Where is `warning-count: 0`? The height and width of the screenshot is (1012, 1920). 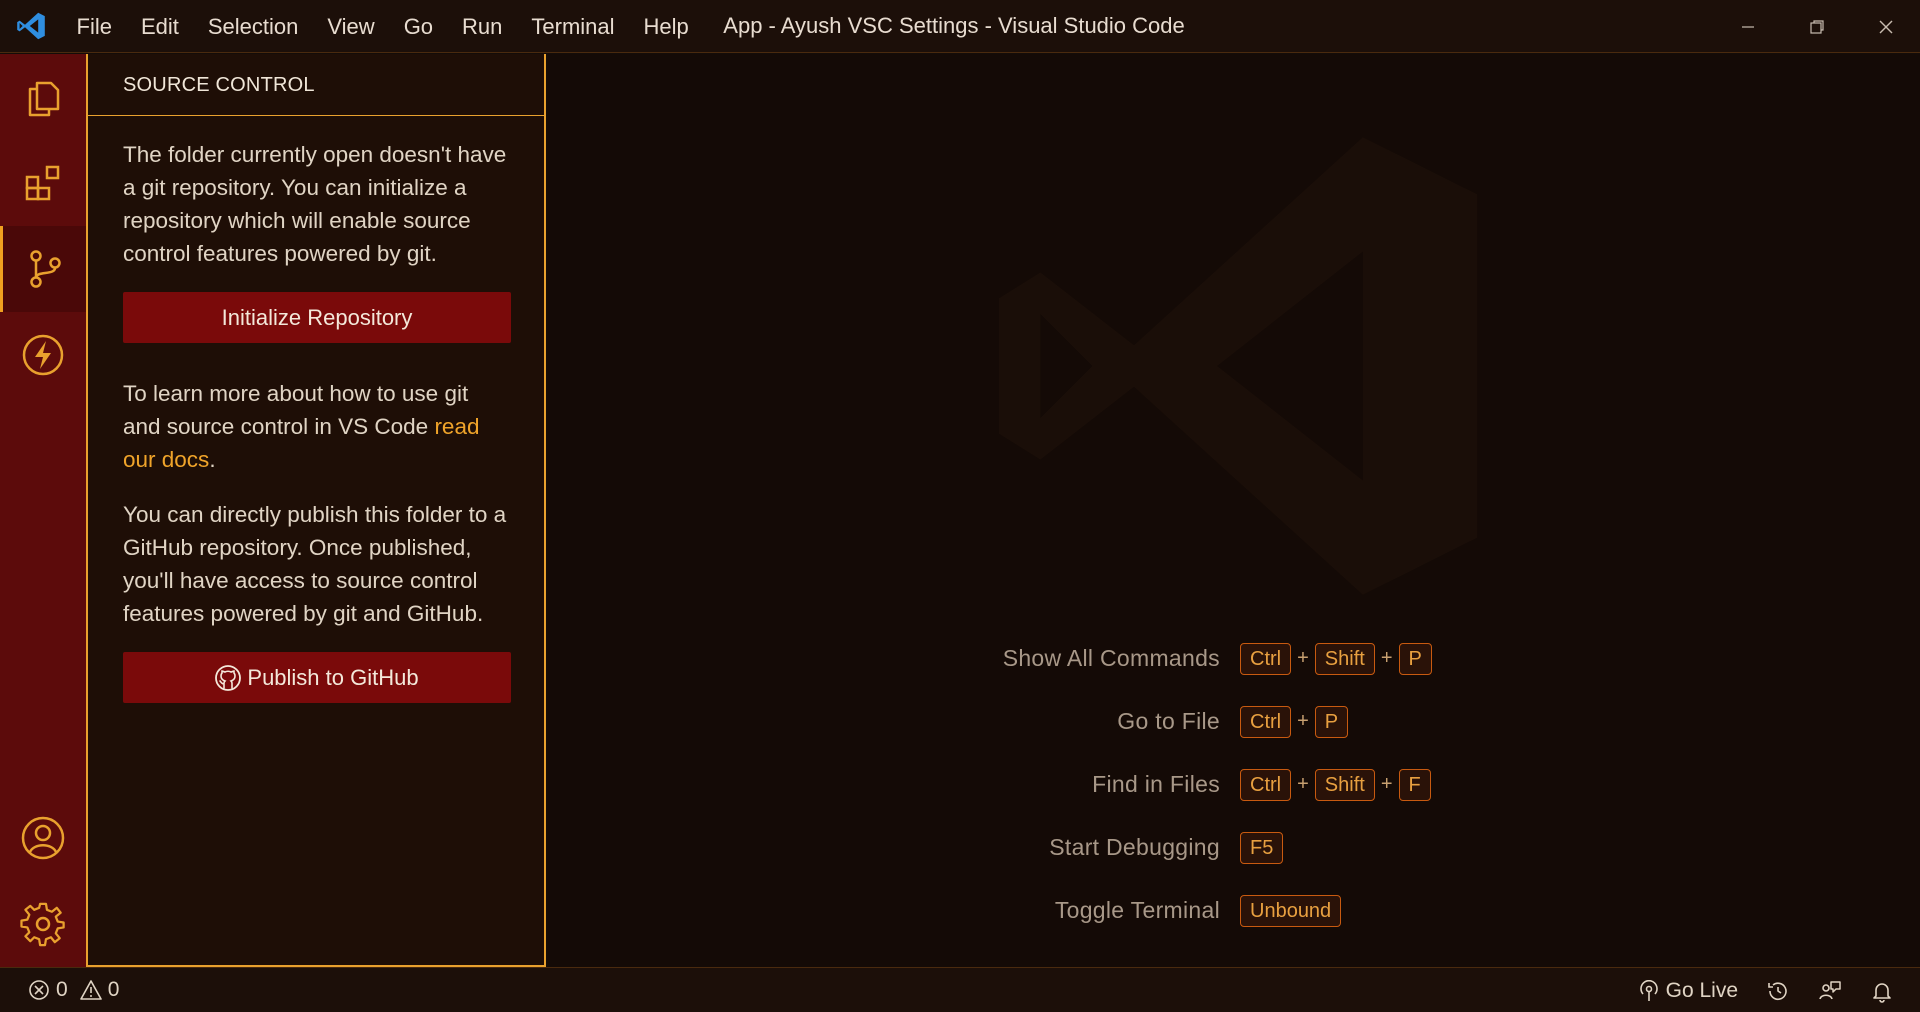
warning-count: 0 is located at coordinates (113, 989).